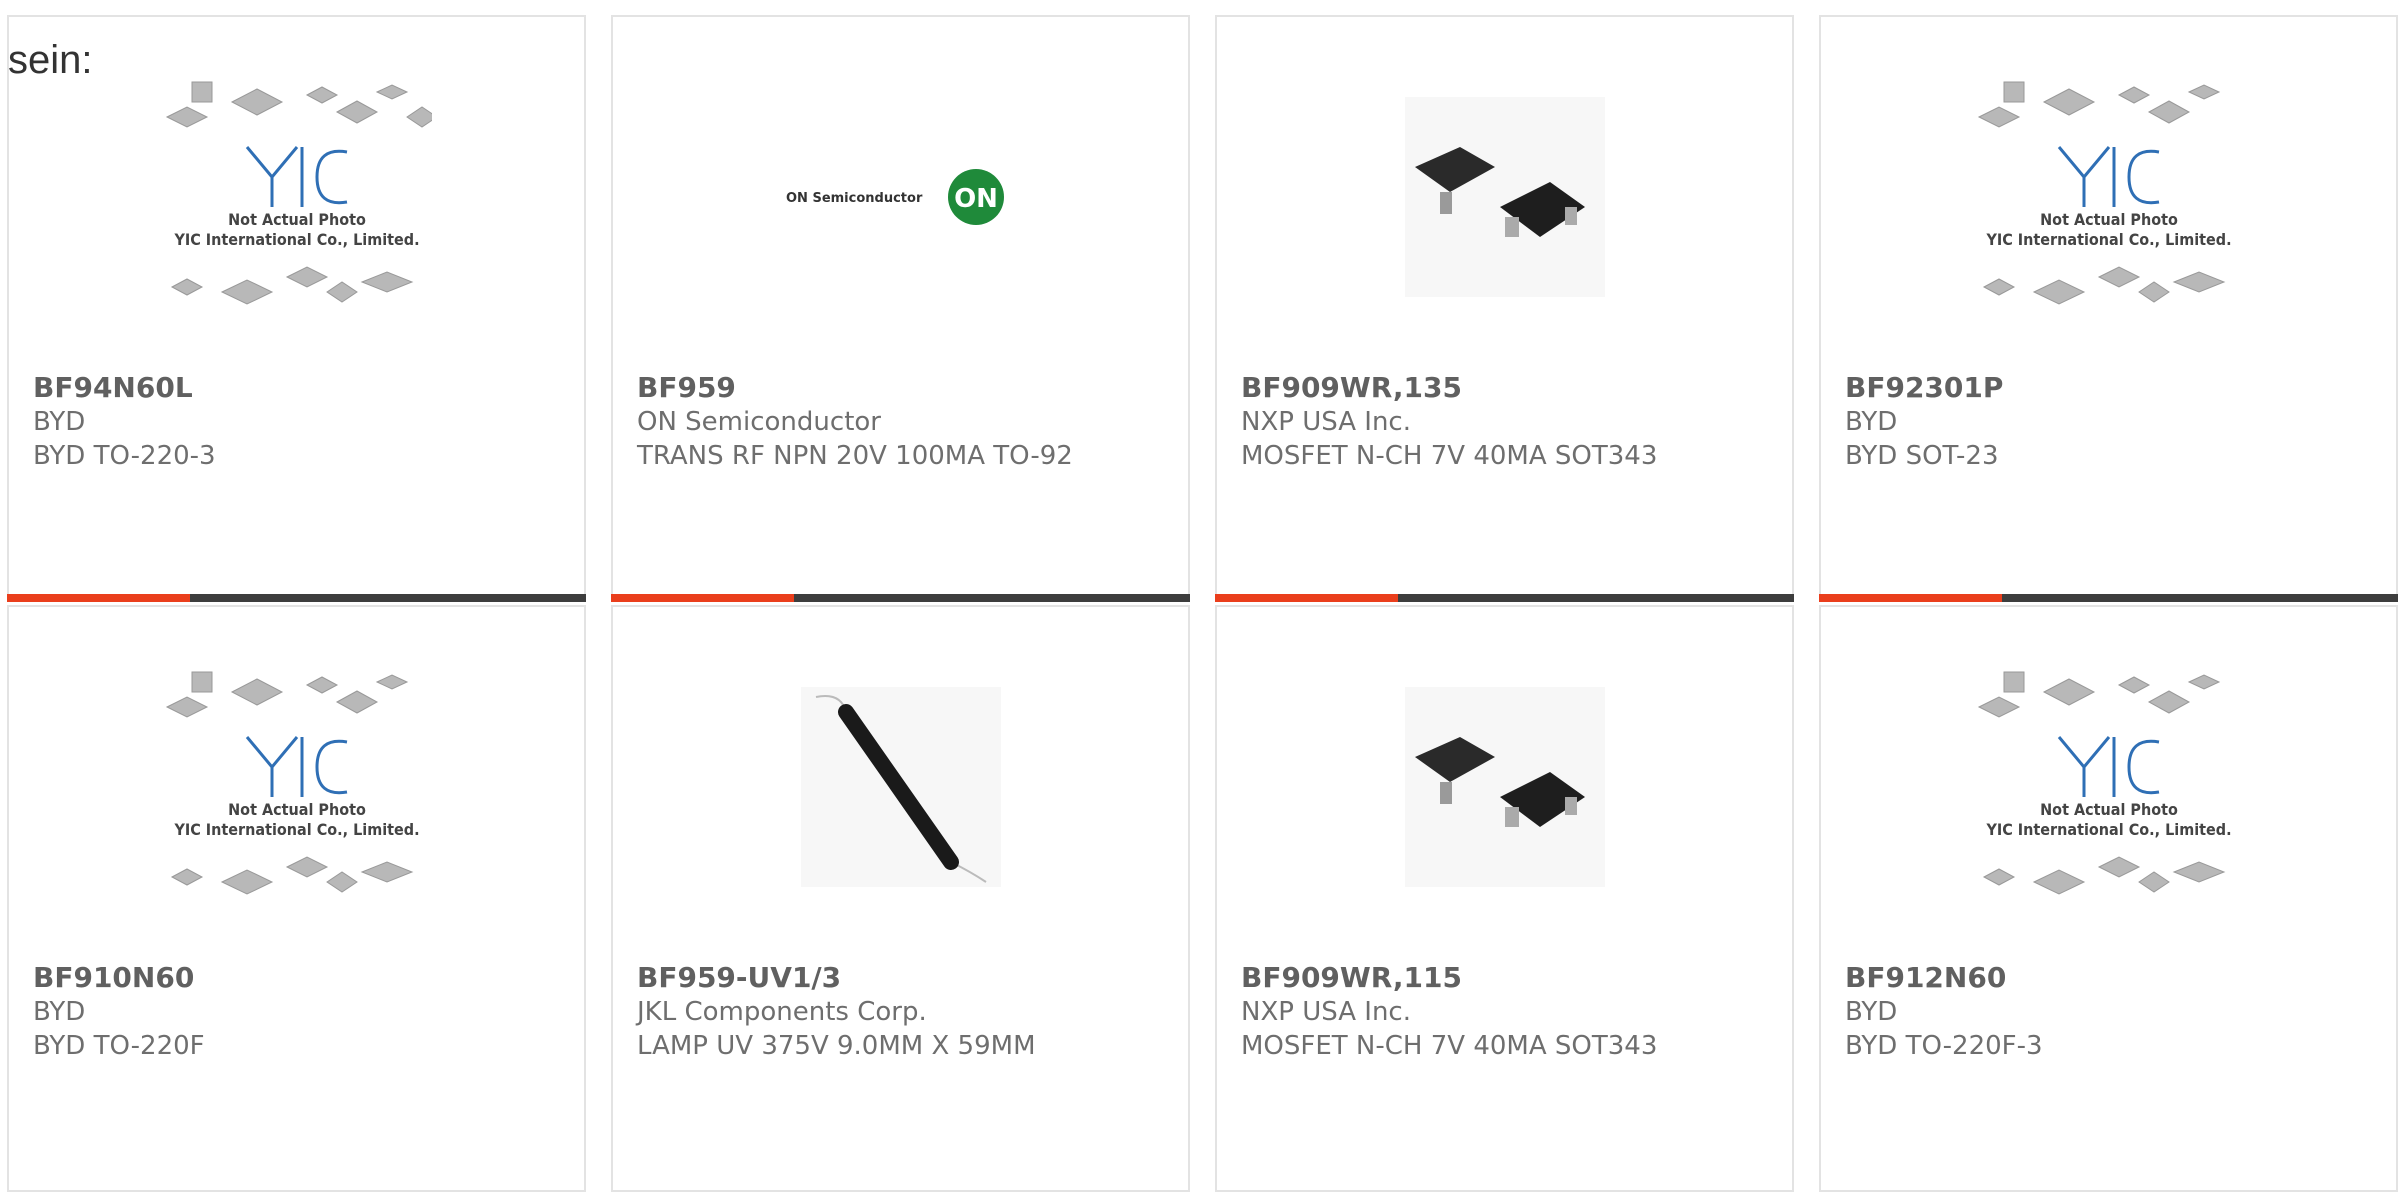 Image resolution: width=2400 pixels, height=1192 pixels. I want to click on part-number: BF909WR,115, so click(1506, 978).